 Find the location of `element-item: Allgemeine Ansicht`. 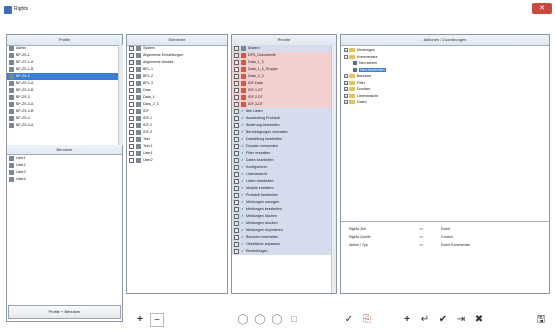

element-item: Allgemeine Ansicht is located at coordinates (177, 62).